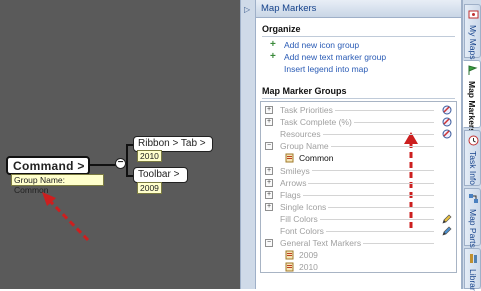 The height and width of the screenshot is (291, 481). I want to click on tree-item-arrows: + Arrows, so click(358, 182).